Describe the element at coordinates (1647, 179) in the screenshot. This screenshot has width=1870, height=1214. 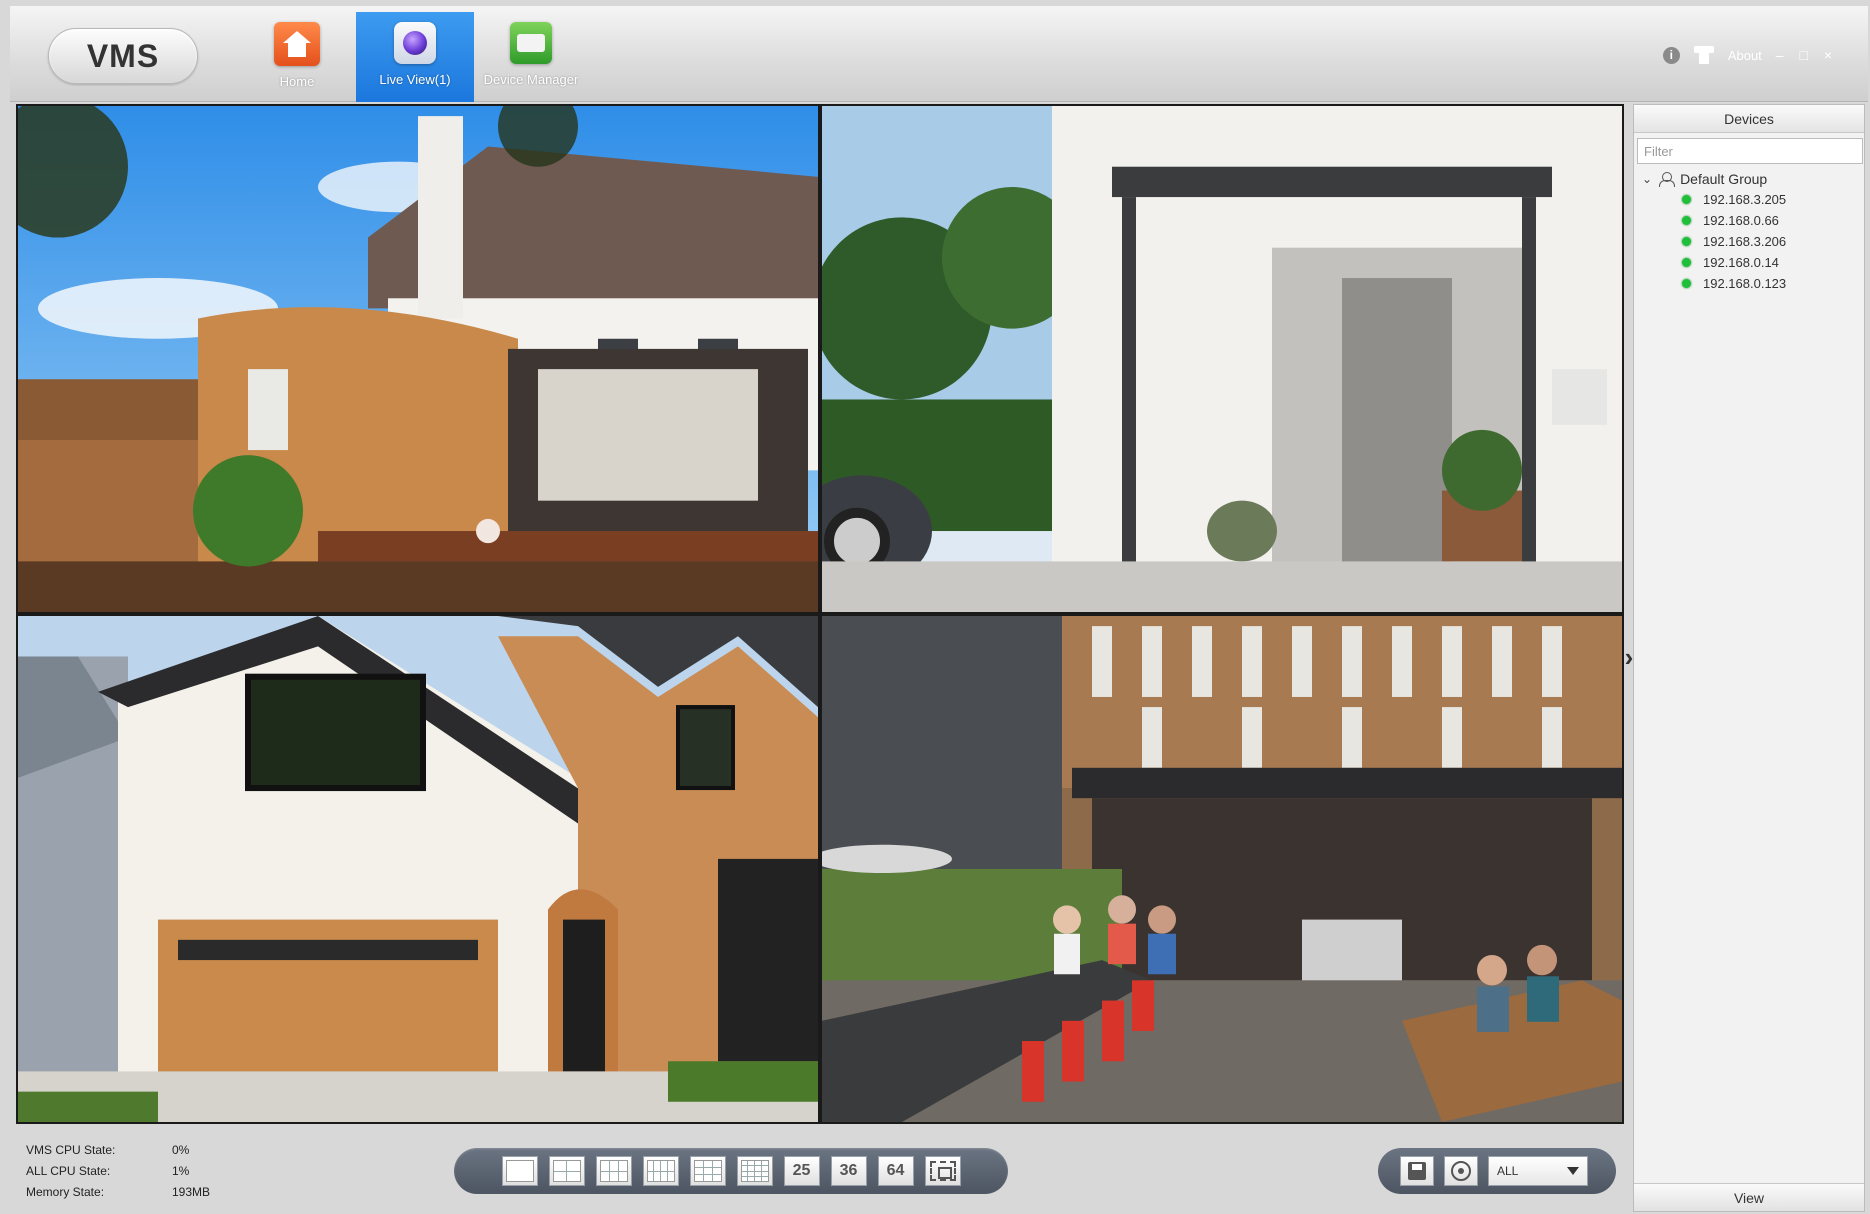
I see `expand-caret-icon: ⌄` at that location.